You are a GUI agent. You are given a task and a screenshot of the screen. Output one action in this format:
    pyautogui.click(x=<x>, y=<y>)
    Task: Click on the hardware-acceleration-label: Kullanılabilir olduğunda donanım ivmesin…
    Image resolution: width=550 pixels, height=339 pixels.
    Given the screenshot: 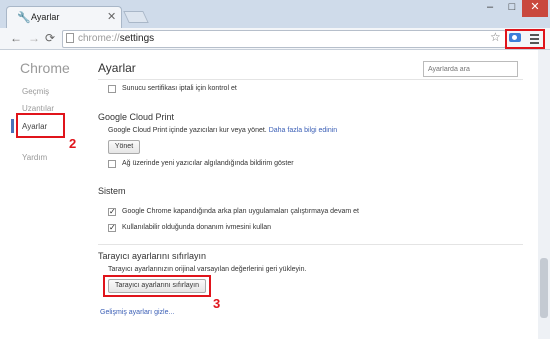 What is the action you would take?
    pyautogui.click(x=197, y=227)
    